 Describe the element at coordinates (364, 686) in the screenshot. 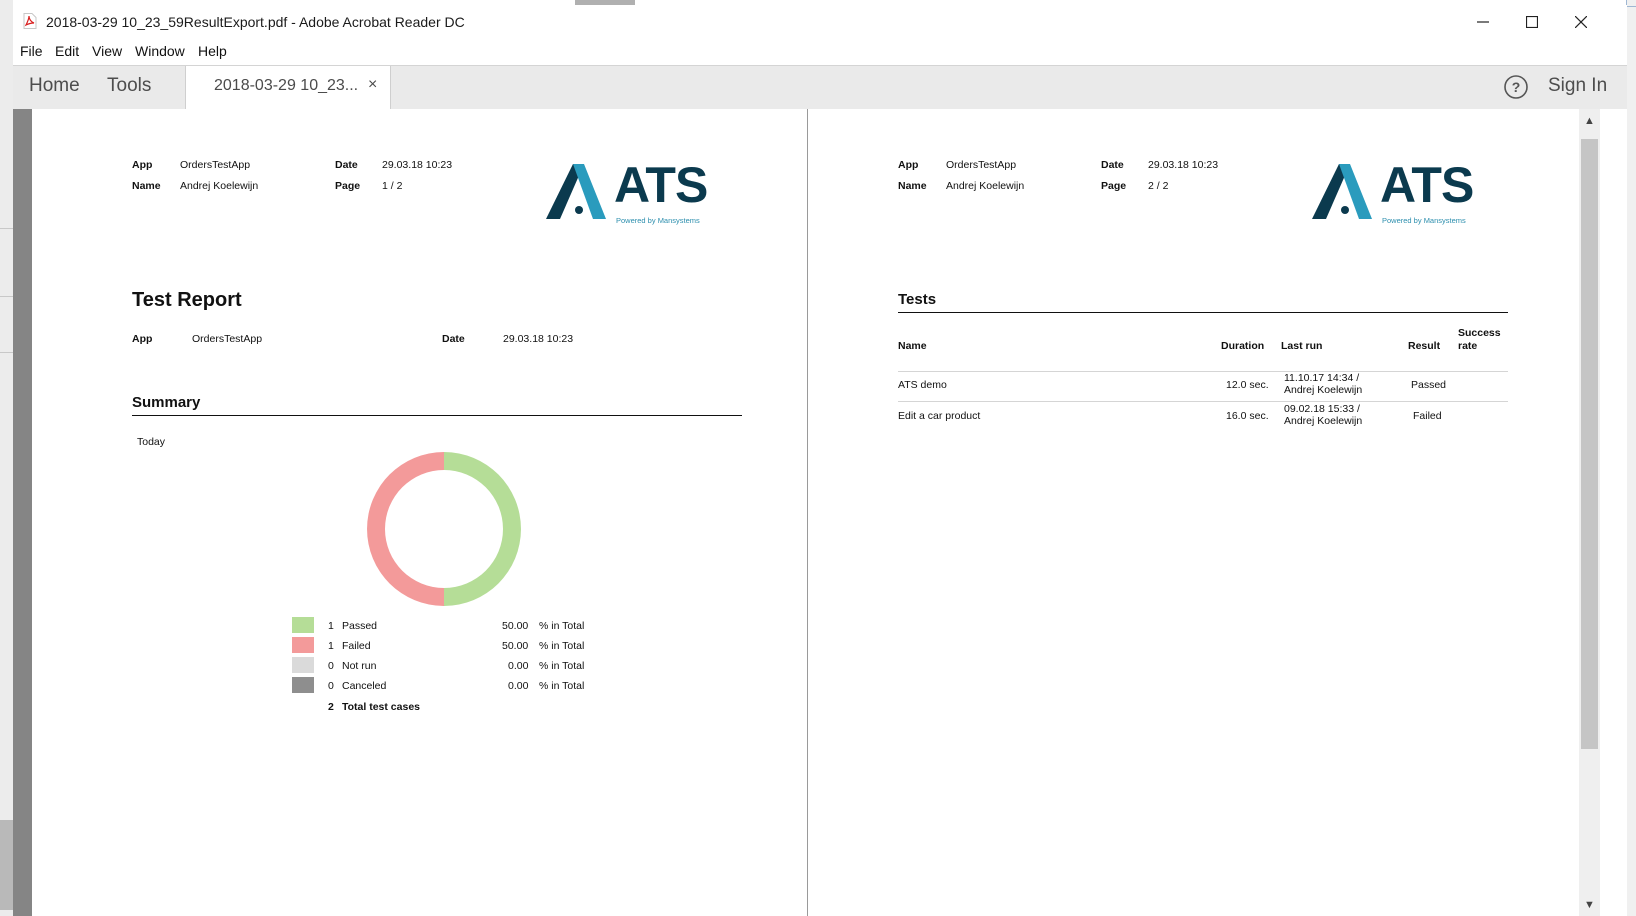

I see `legend-label: Canceled` at that location.